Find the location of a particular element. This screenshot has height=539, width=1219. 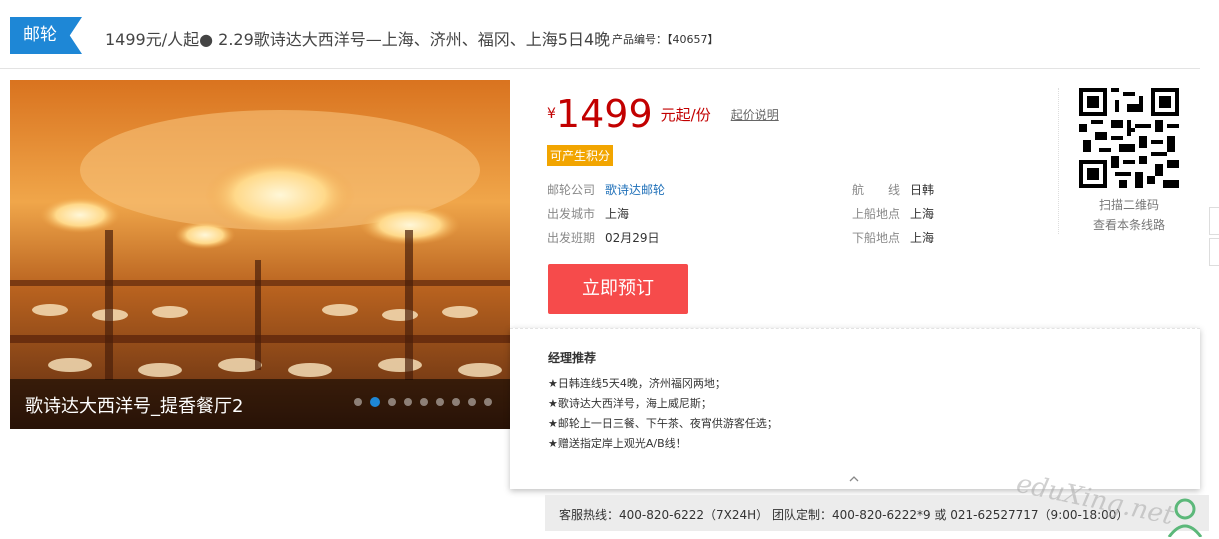

slide-dots is located at coordinates (423, 402).